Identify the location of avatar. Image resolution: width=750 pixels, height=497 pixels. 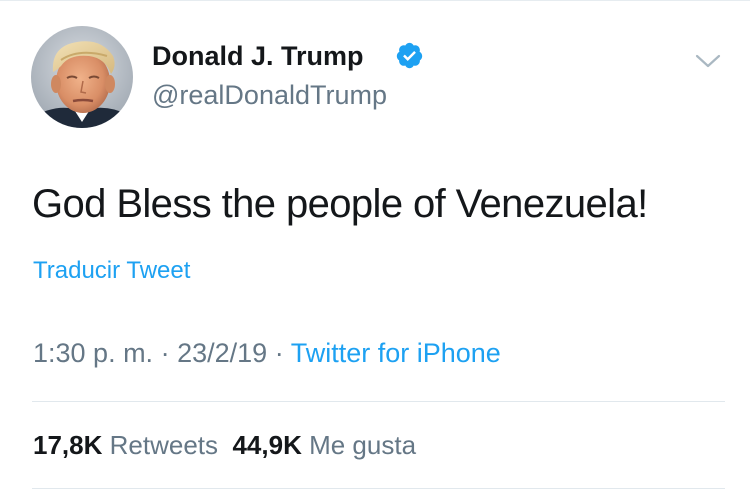
(82, 77).